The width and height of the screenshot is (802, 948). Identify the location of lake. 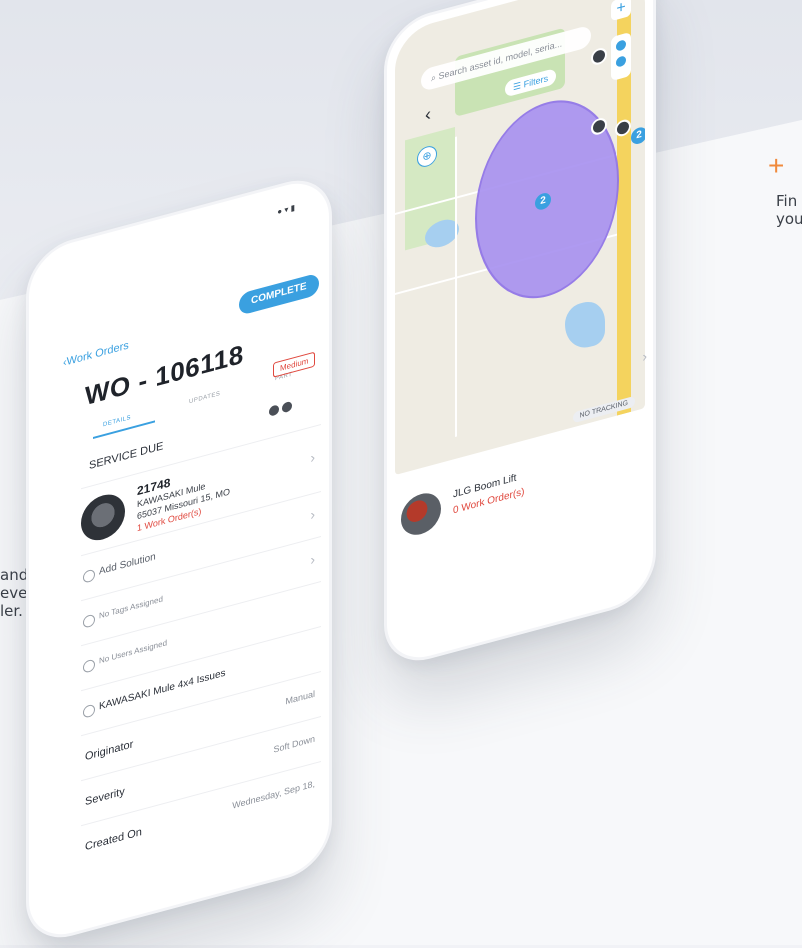
(585, 325).